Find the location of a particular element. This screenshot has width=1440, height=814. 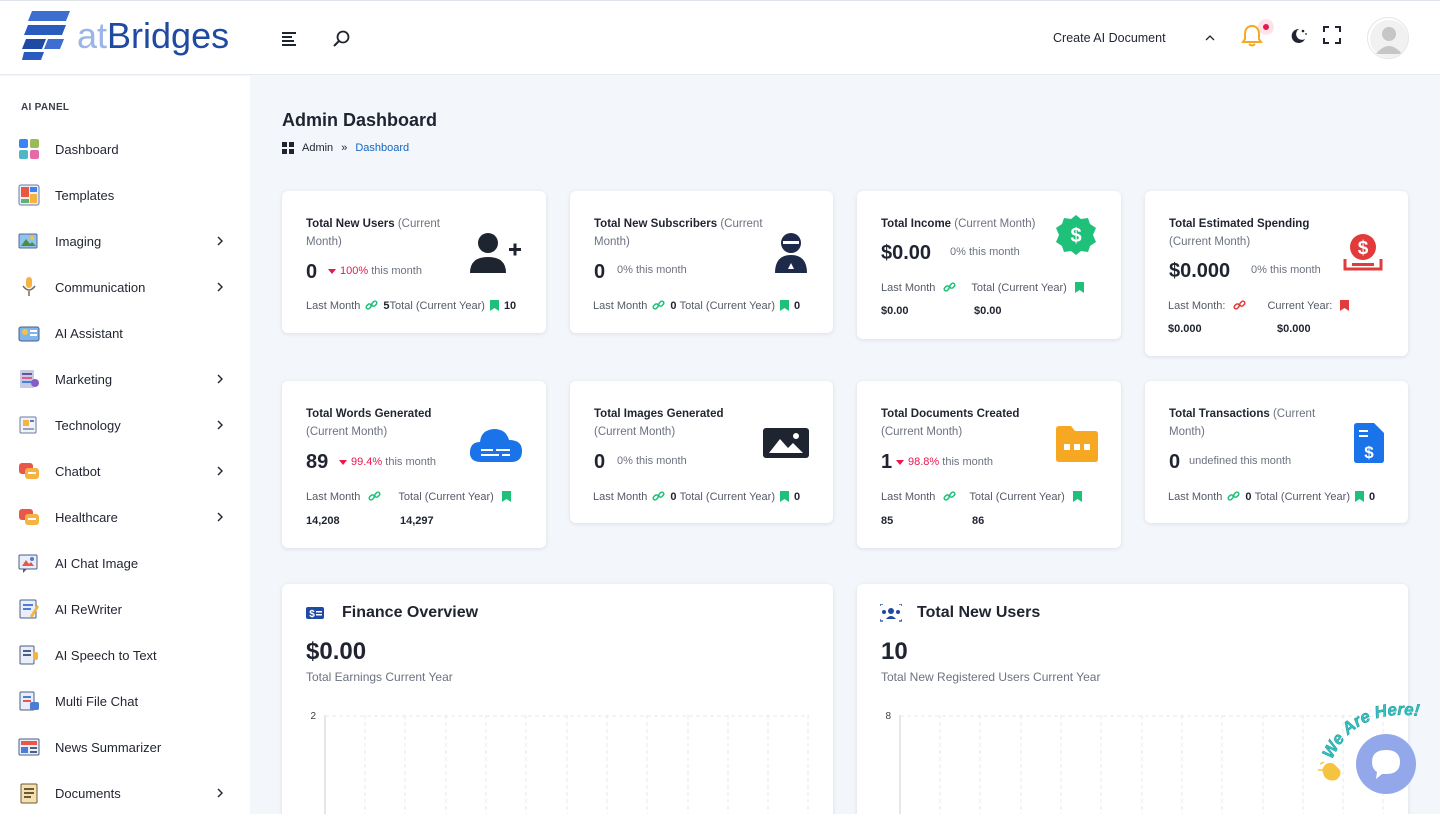

card-value: $0.000 is located at coordinates (1200, 271).